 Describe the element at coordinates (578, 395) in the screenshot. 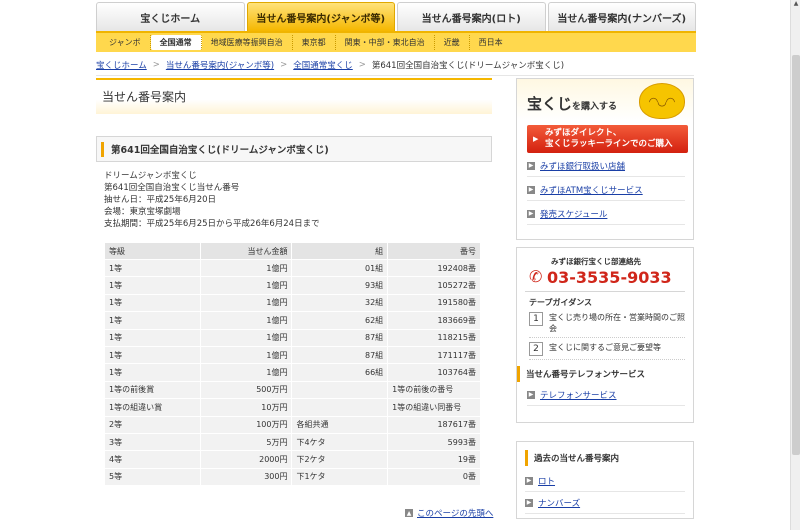

I see `link-telephone-service-text: テレフォンサービス` at that location.